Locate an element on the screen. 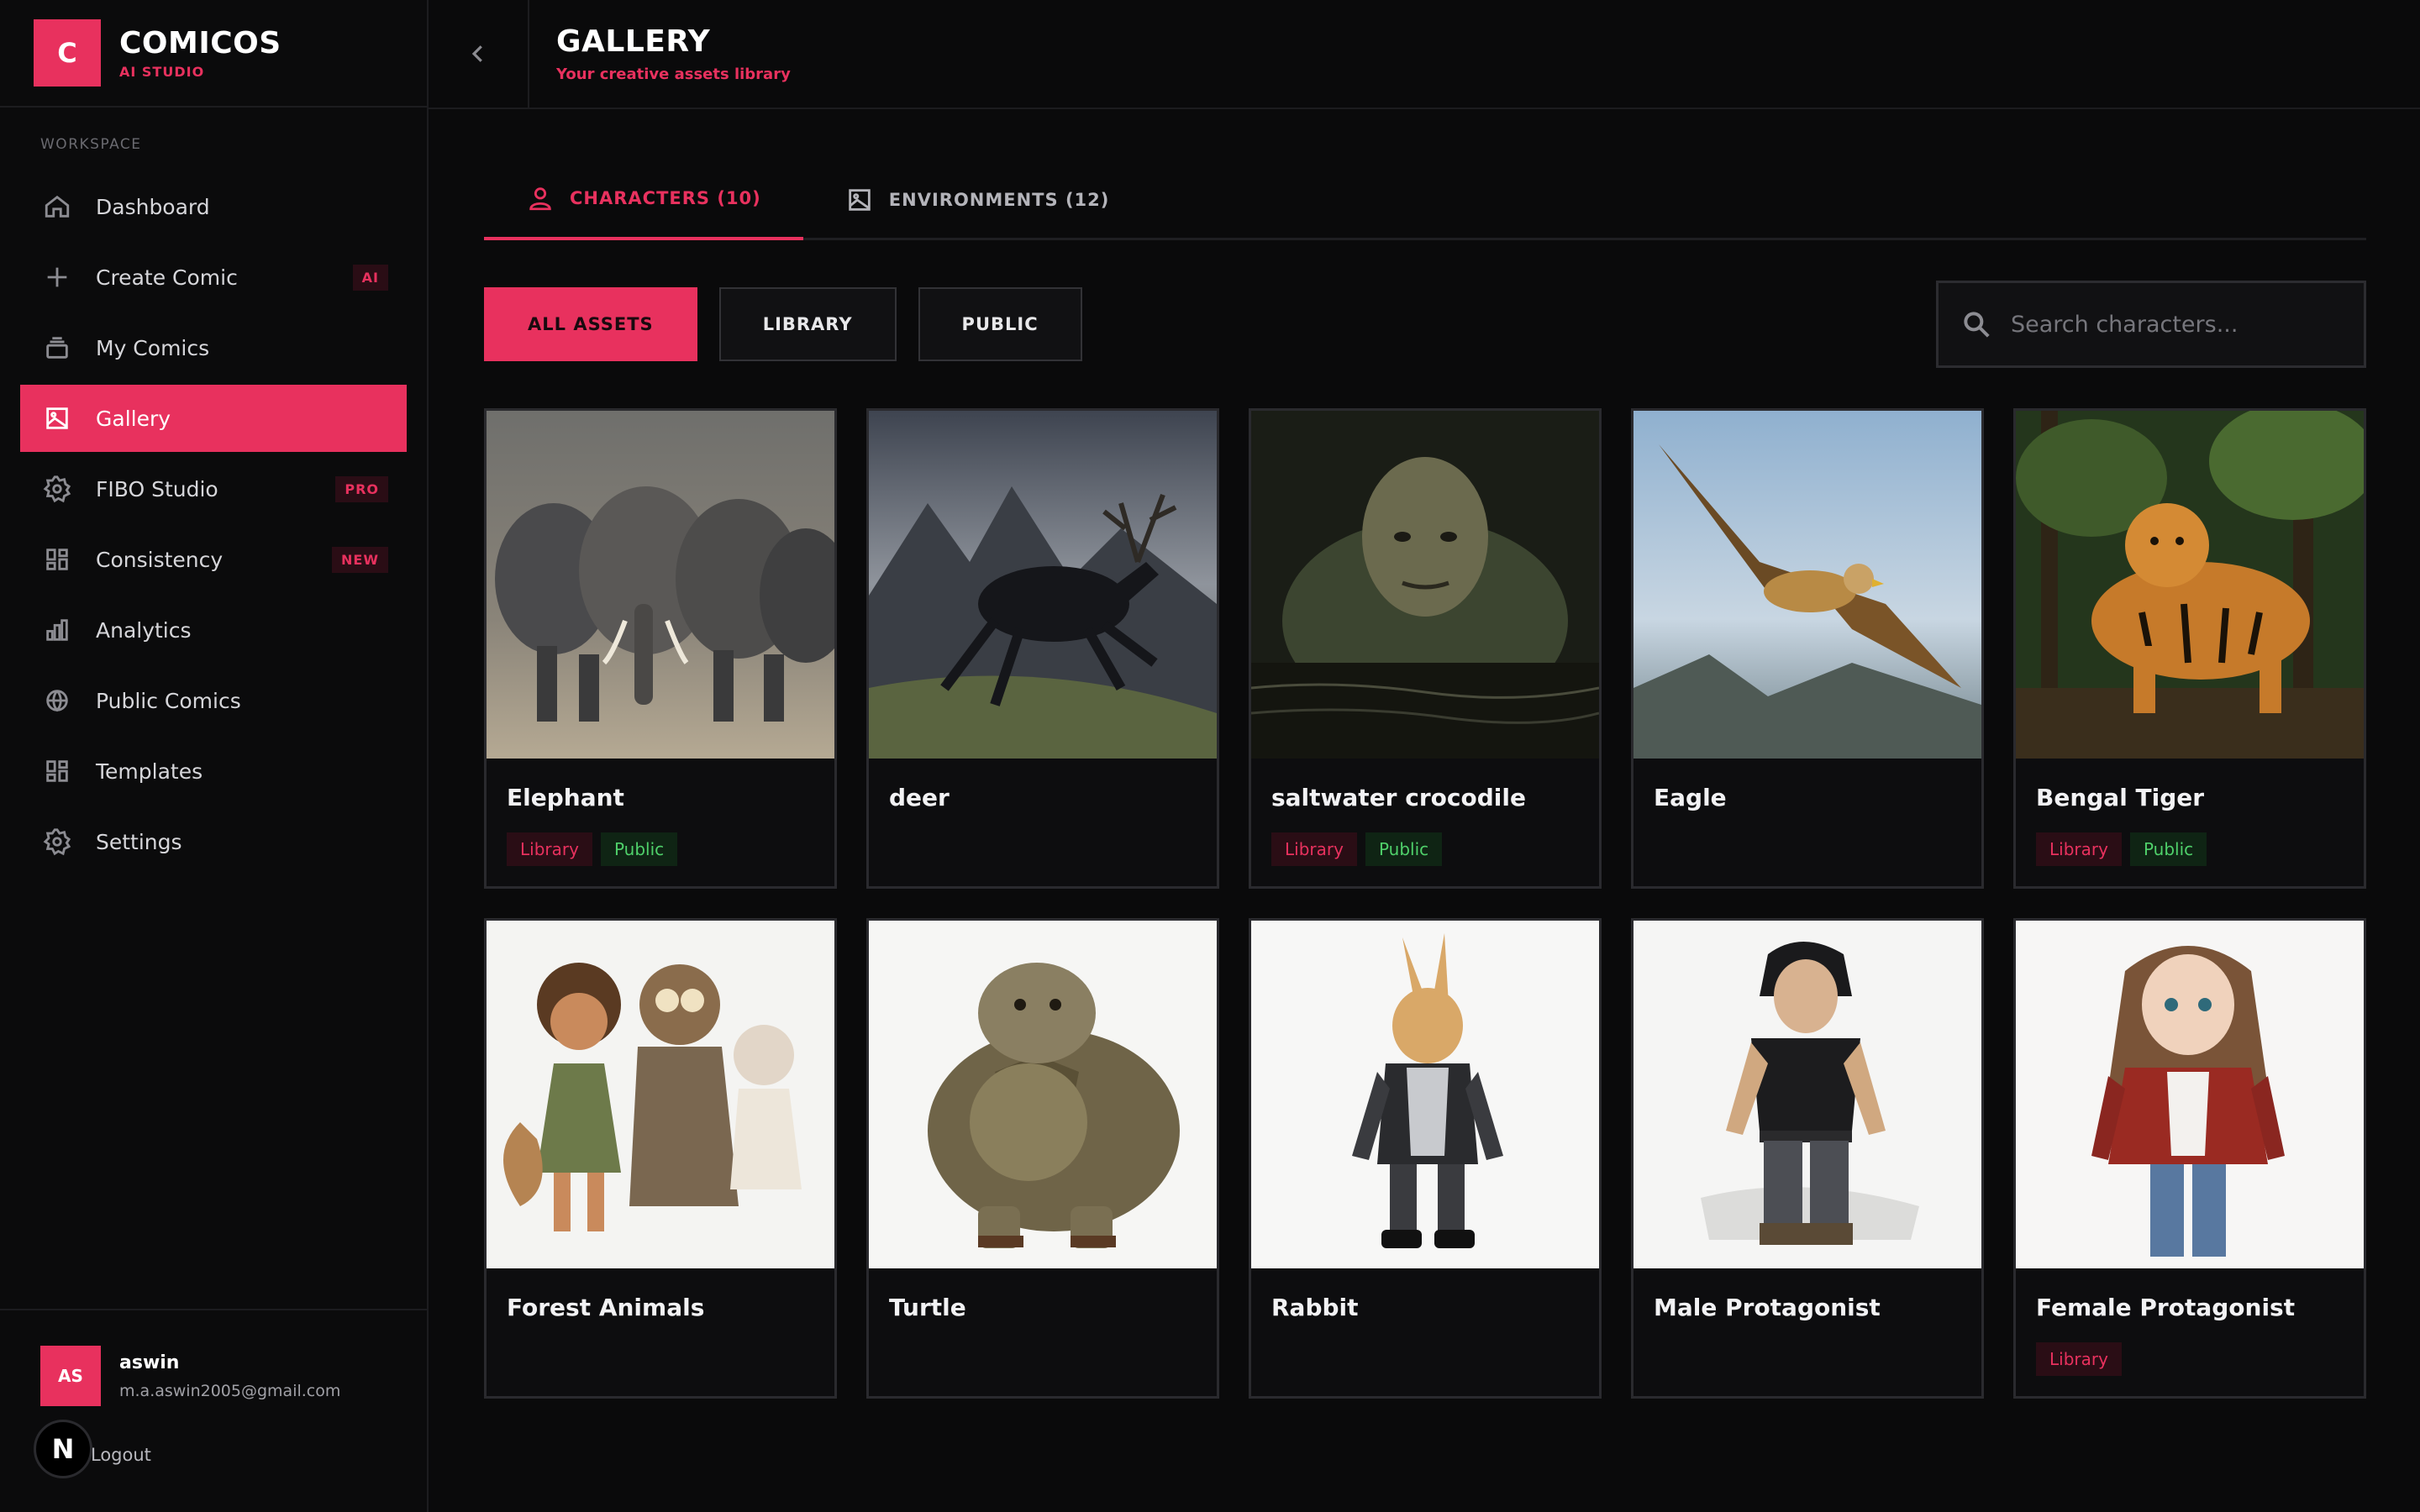 This screenshot has height=1512, width=2420. sidebar-item-label: Settings is located at coordinates (139, 841).